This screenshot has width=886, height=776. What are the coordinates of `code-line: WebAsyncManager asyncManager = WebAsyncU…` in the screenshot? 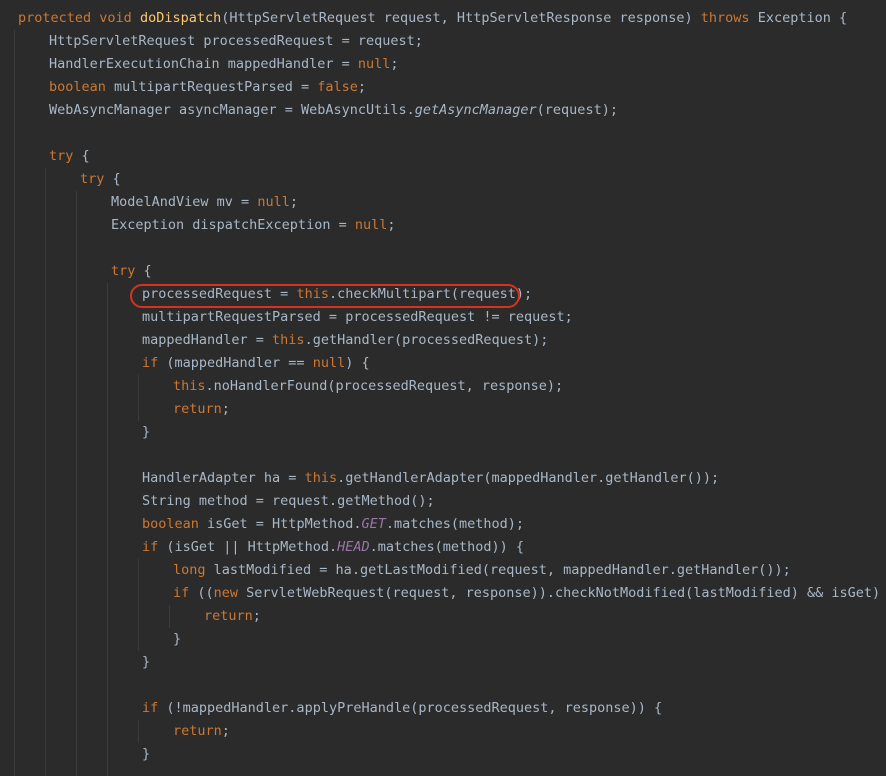 It's located at (333, 110).